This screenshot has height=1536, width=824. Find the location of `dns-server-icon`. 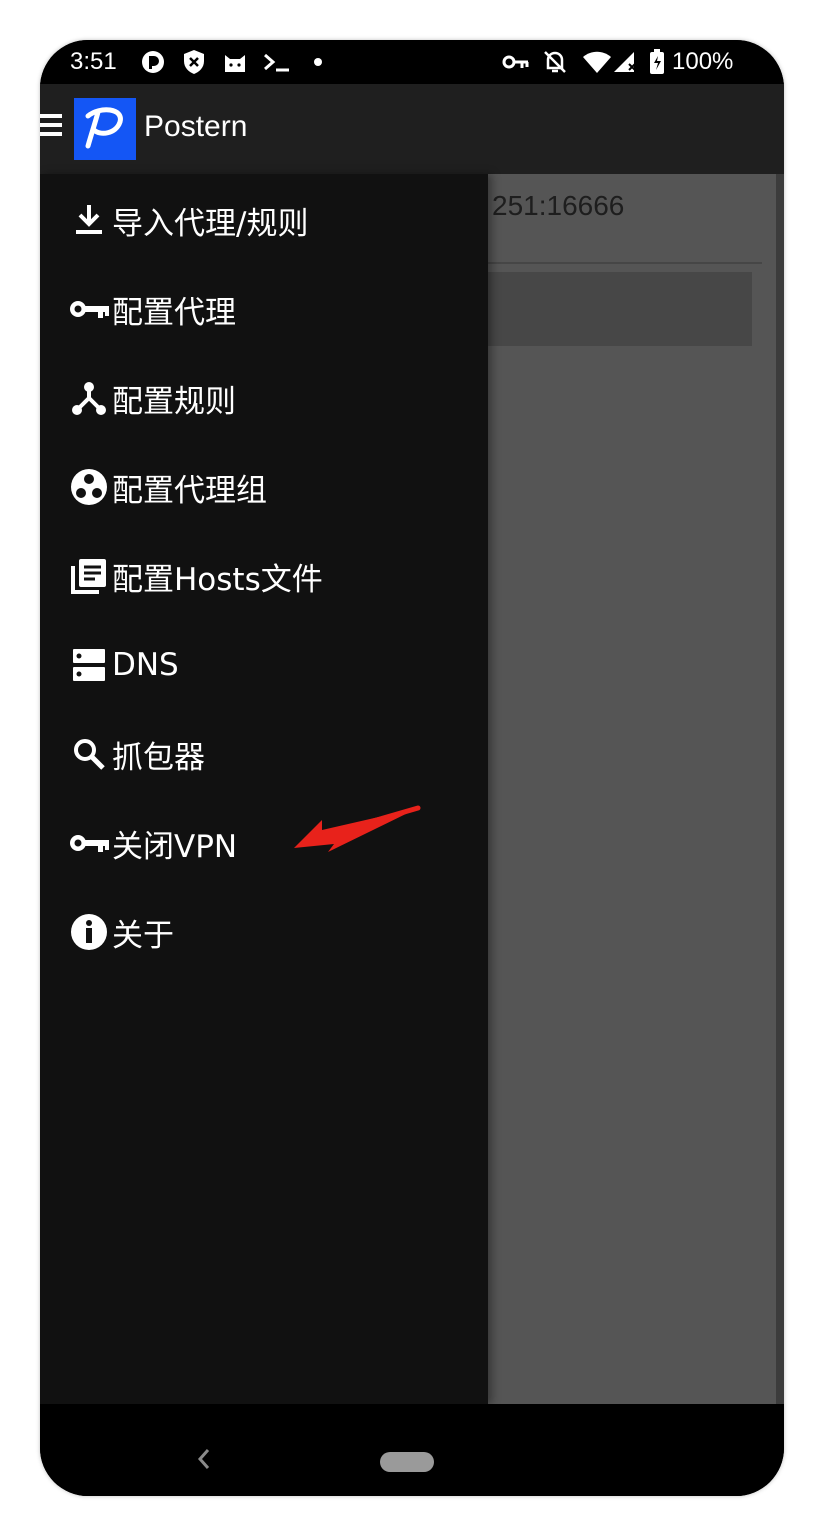

dns-server-icon is located at coordinates (89, 665).